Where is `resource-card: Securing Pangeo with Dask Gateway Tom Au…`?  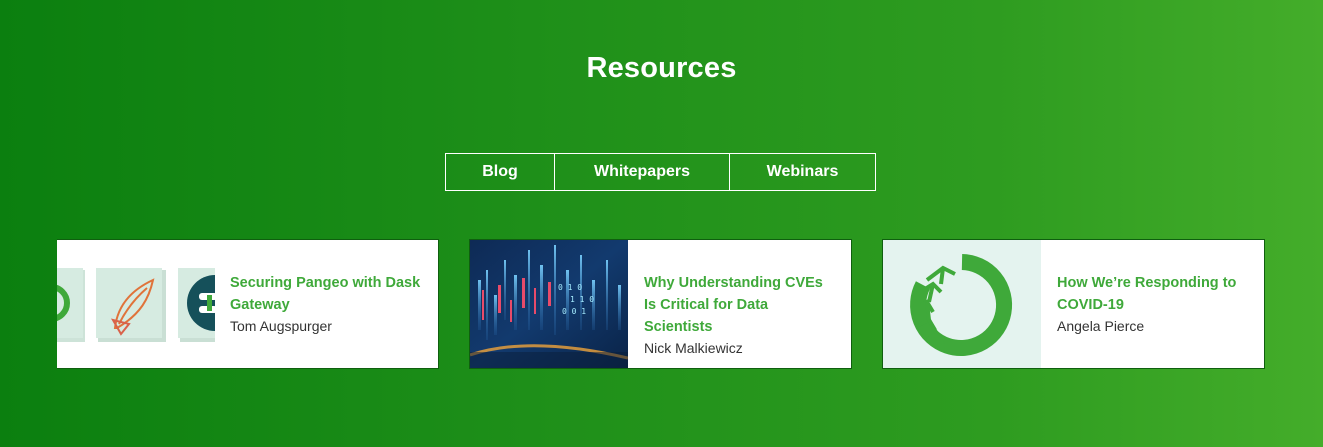 resource-card: Securing Pangeo with Dask Gateway Tom Au… is located at coordinates (248, 304).